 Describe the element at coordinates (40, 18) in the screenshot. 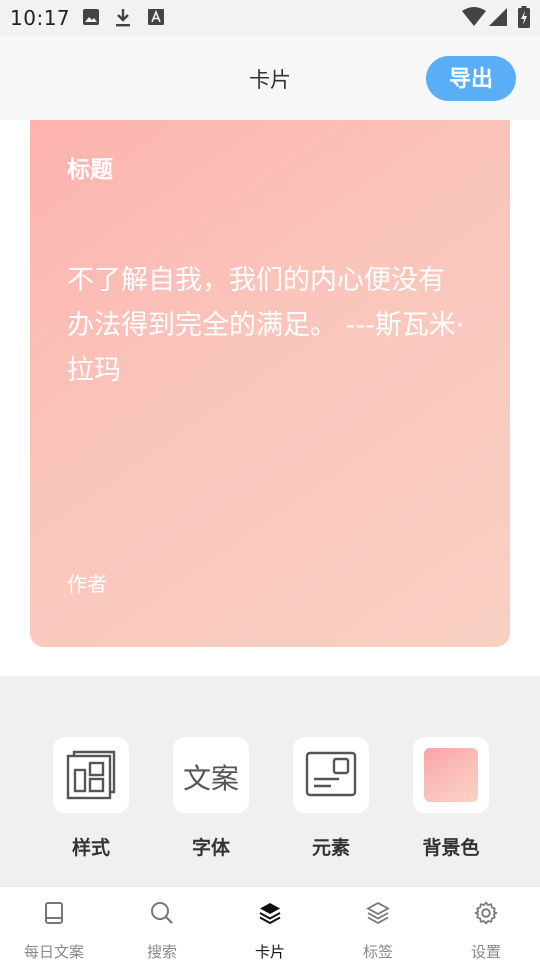

I see `status-time: 10:17` at that location.